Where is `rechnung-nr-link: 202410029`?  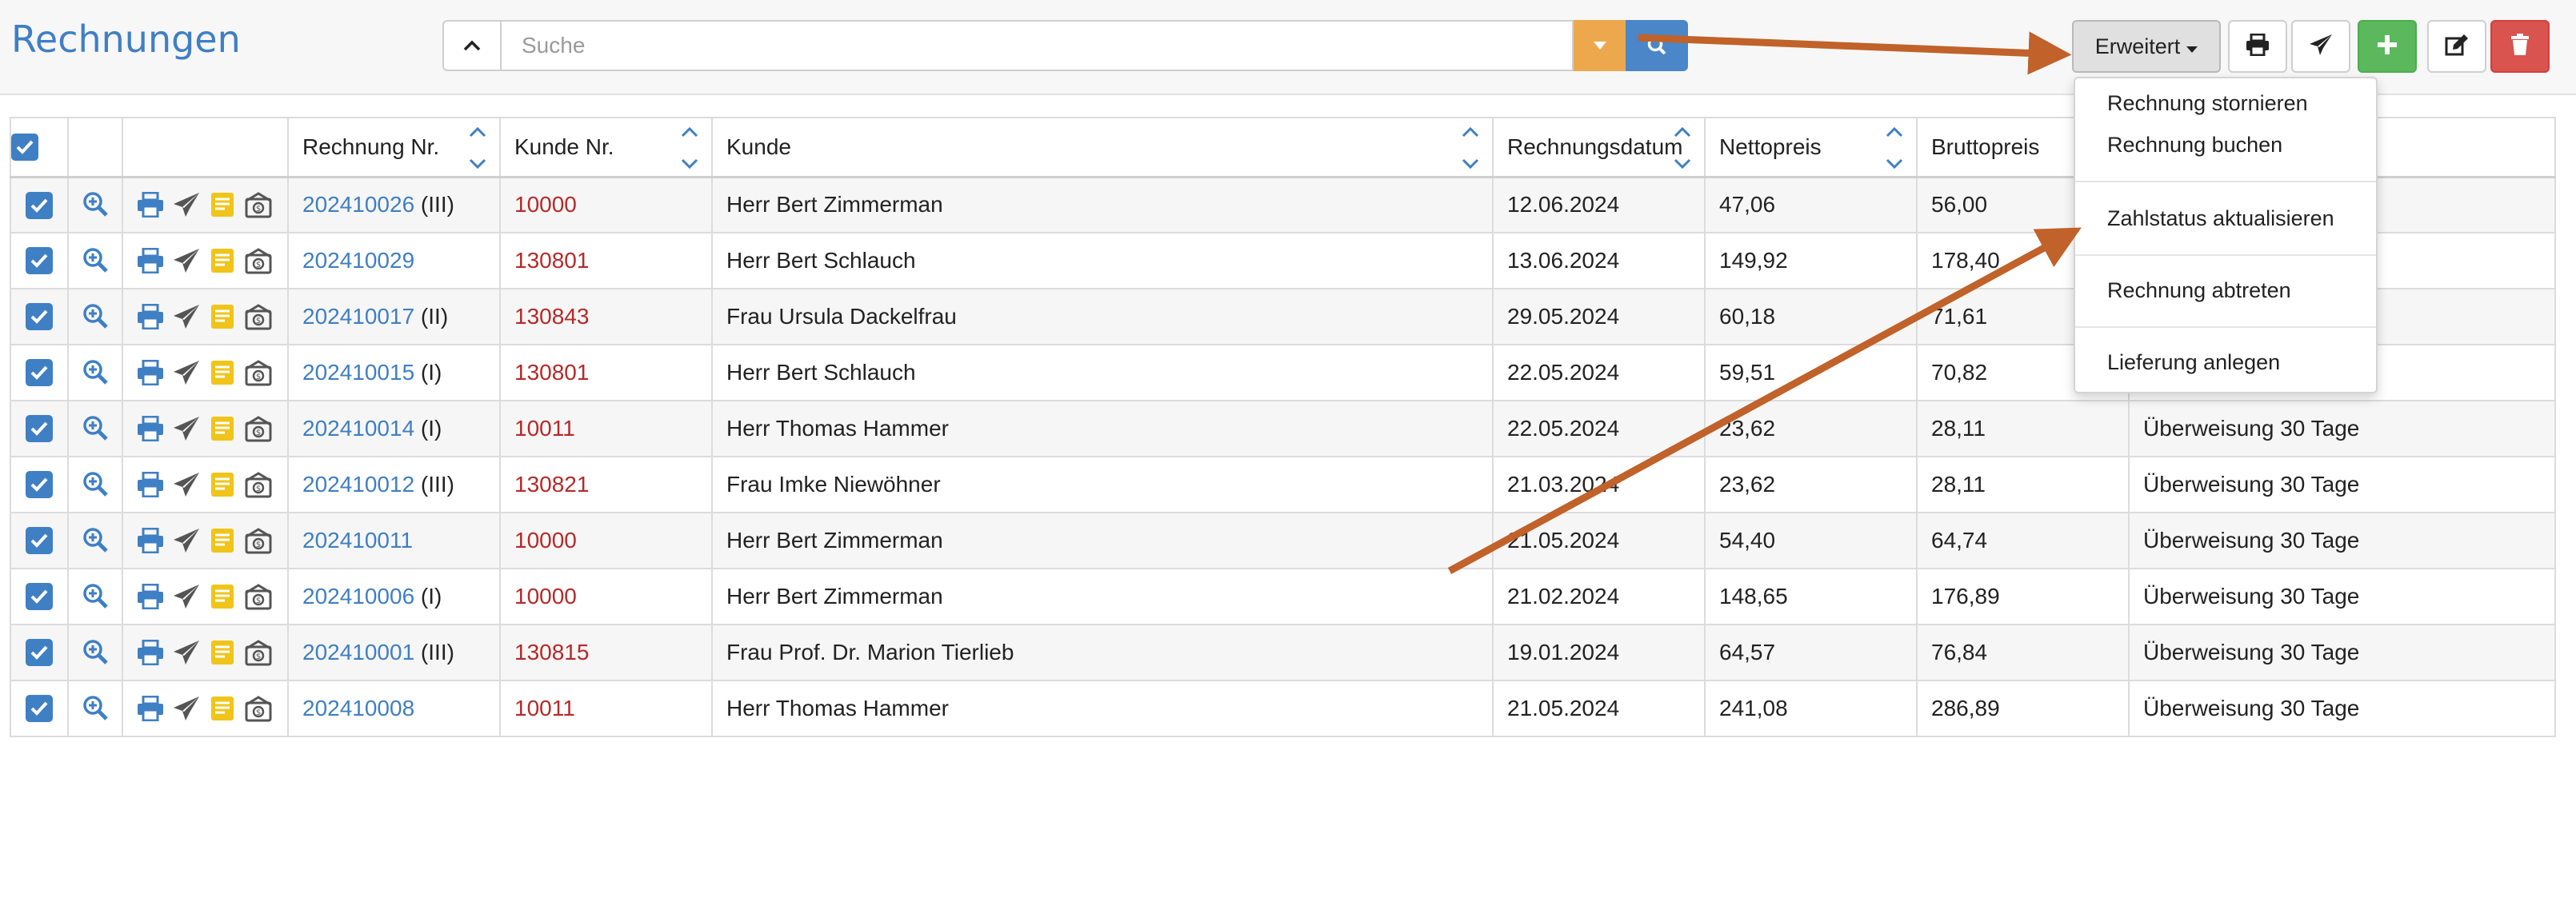
rechnung-nr-link: 202410029 is located at coordinates (358, 260).